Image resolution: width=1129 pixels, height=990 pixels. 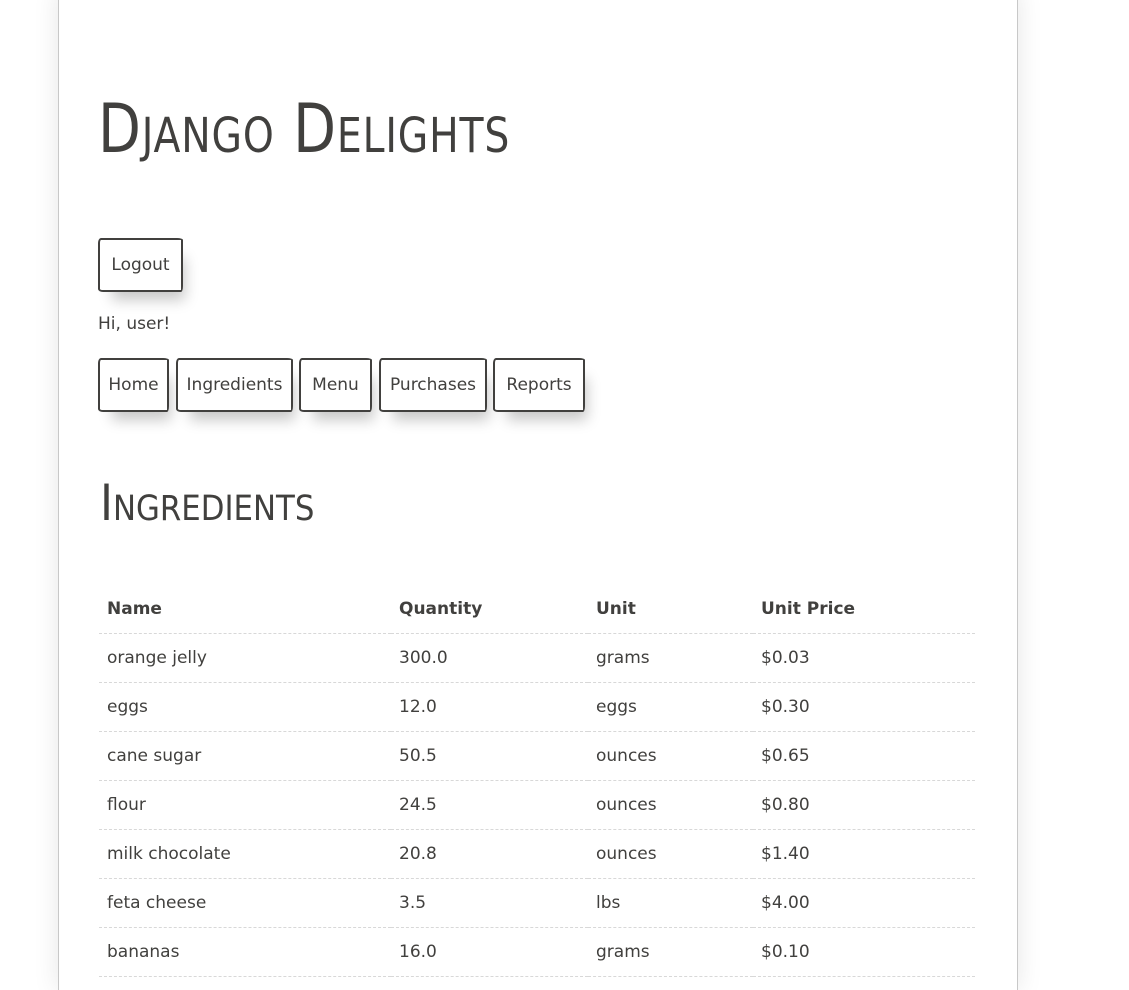 What do you see at coordinates (489, 805) in the screenshot?
I see `cell-quantity: 24.5` at bounding box center [489, 805].